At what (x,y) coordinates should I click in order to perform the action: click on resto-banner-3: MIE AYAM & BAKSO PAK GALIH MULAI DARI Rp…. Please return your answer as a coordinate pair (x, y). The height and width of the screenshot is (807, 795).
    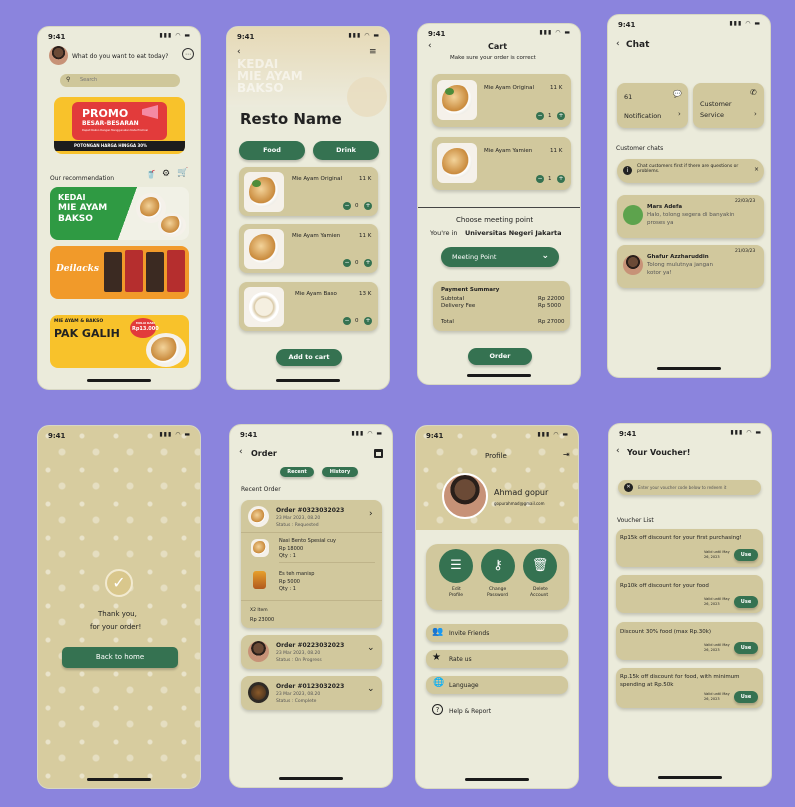
    Looking at the image, I should click on (119, 341).